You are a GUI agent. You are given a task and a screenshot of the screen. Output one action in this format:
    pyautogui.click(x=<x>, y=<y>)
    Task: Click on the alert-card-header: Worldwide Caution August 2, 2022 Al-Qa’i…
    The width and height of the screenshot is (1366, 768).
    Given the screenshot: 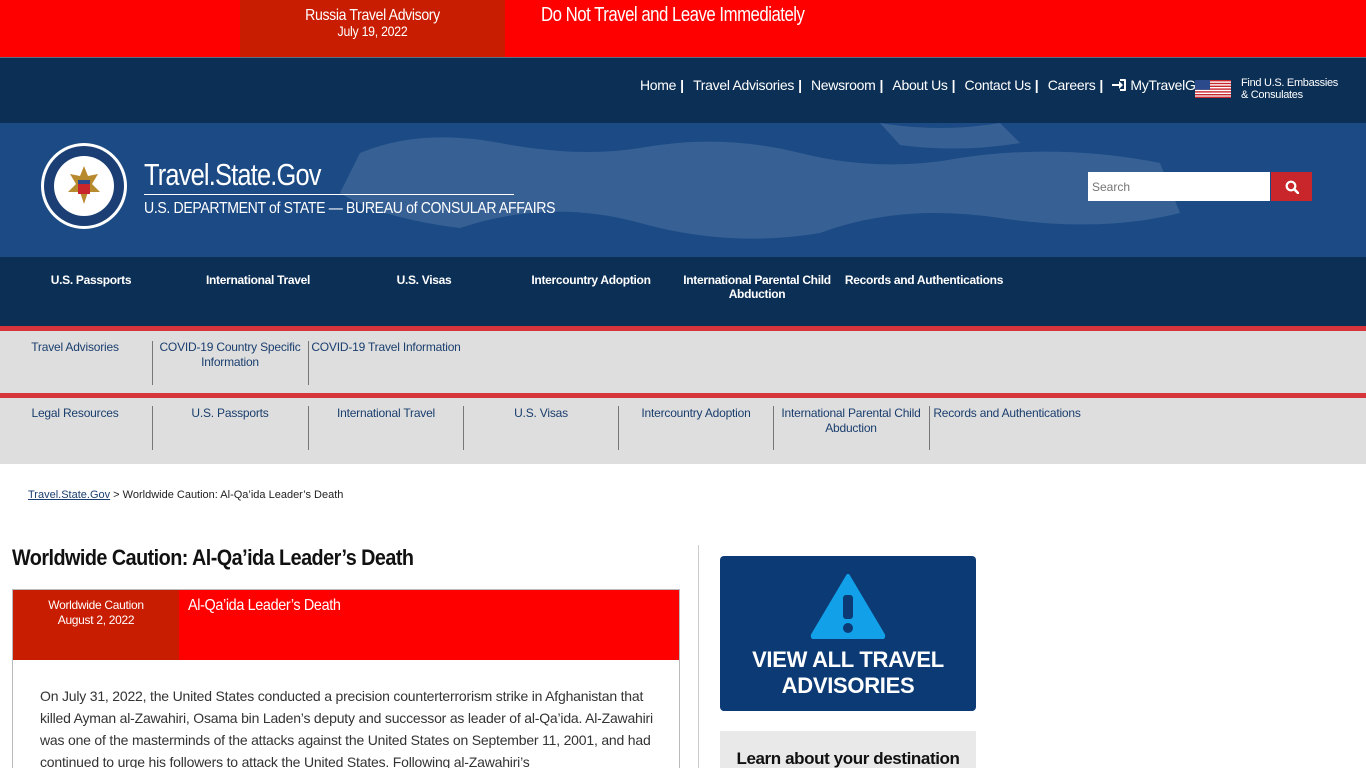 What is the action you would take?
    pyautogui.click(x=346, y=625)
    